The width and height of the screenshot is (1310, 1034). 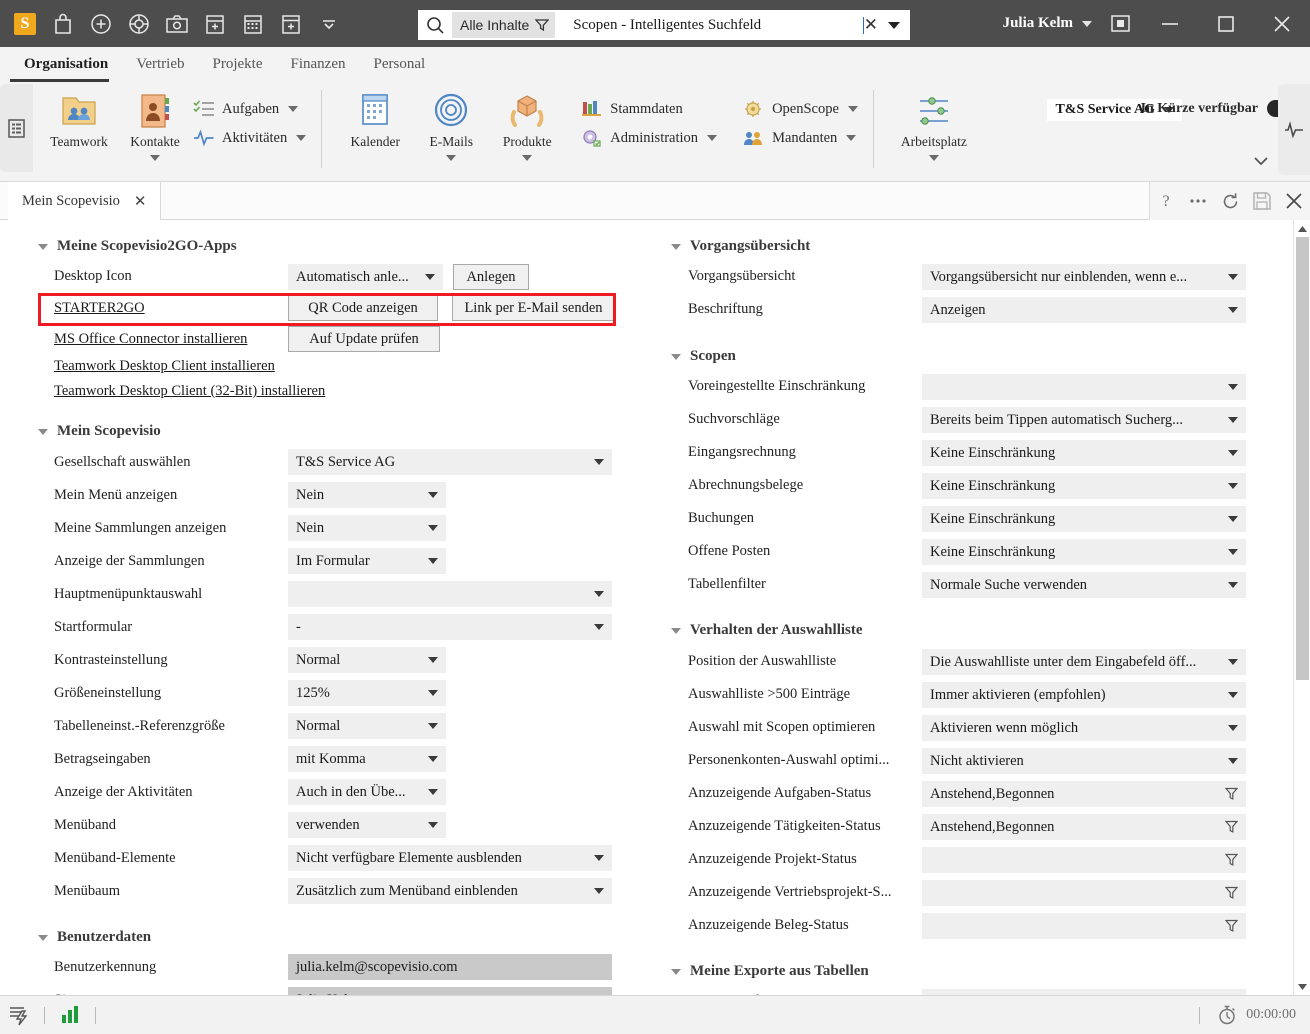 I want to click on section-header-scopen: Scopen, so click(x=703, y=356).